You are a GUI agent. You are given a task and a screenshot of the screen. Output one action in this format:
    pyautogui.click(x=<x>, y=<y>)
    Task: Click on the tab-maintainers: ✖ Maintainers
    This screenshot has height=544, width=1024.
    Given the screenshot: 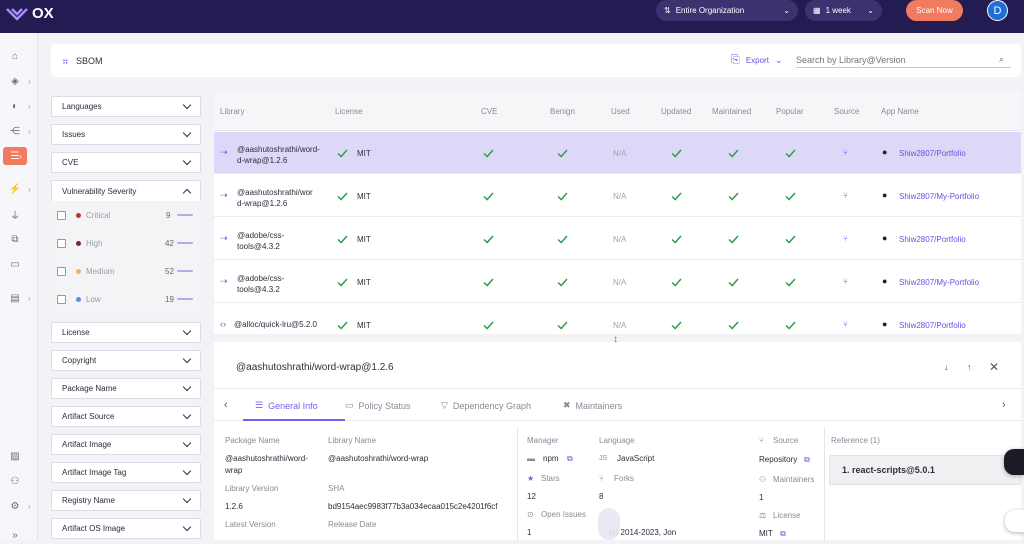 What is the action you would take?
    pyautogui.click(x=592, y=405)
    